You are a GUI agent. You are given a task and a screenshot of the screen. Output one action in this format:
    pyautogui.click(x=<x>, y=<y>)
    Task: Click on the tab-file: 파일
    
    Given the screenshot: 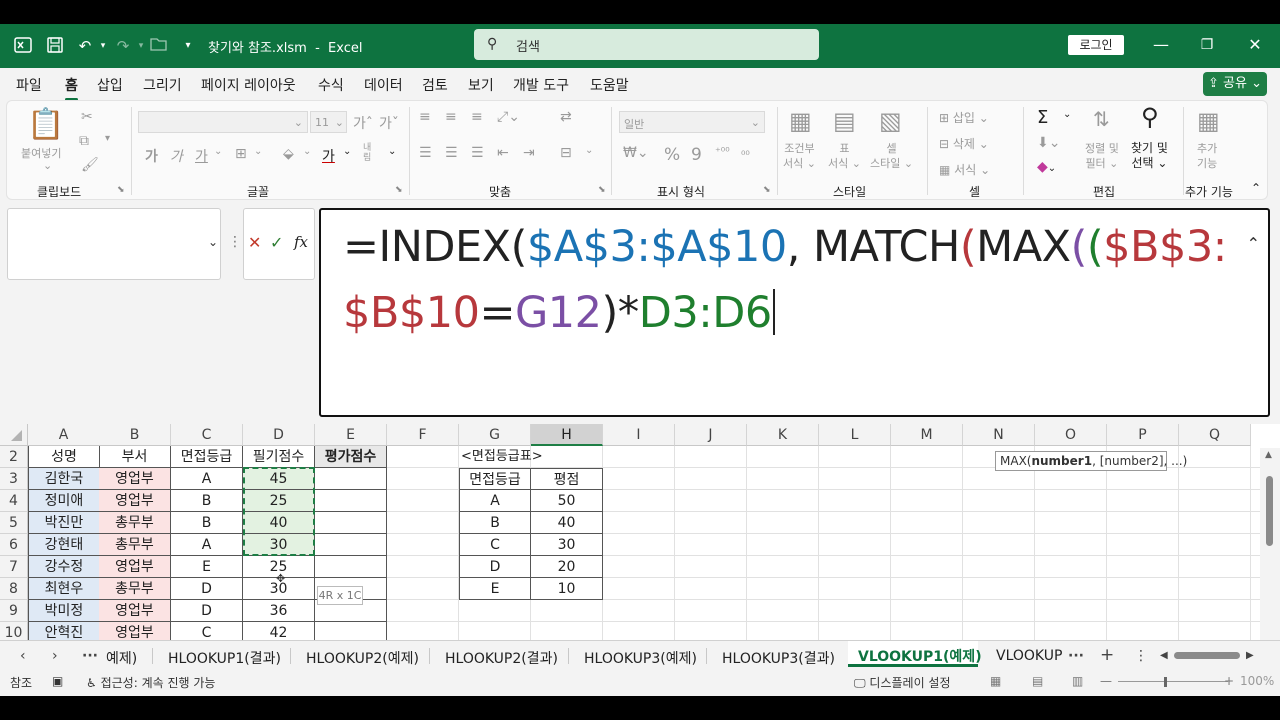 What is the action you would take?
    pyautogui.click(x=29, y=85)
    